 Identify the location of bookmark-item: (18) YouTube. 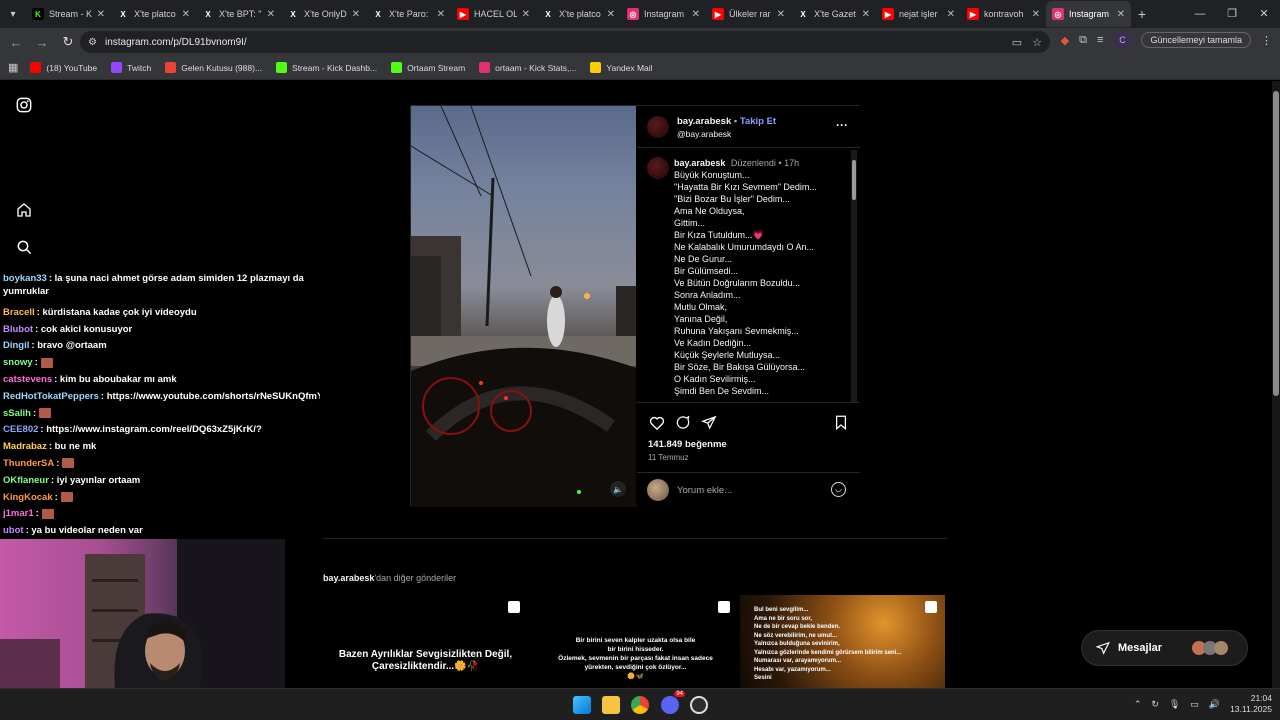
(63, 67).